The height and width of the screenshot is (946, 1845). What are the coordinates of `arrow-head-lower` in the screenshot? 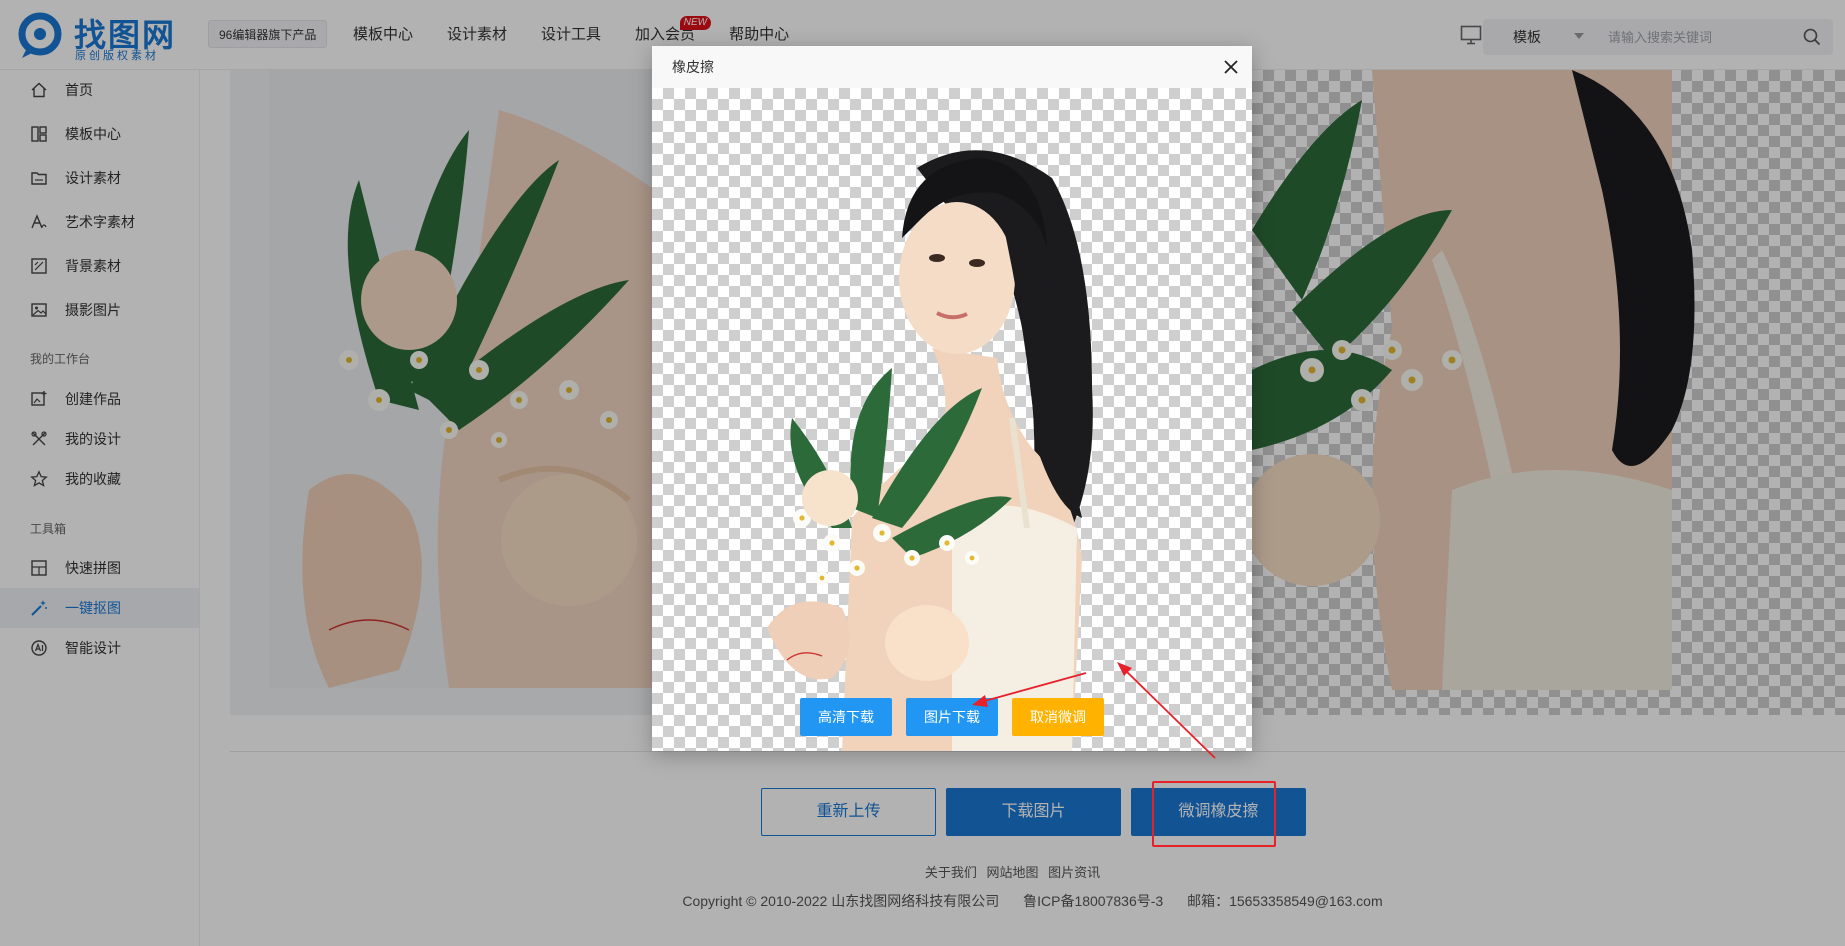 It's located at (980, 701).